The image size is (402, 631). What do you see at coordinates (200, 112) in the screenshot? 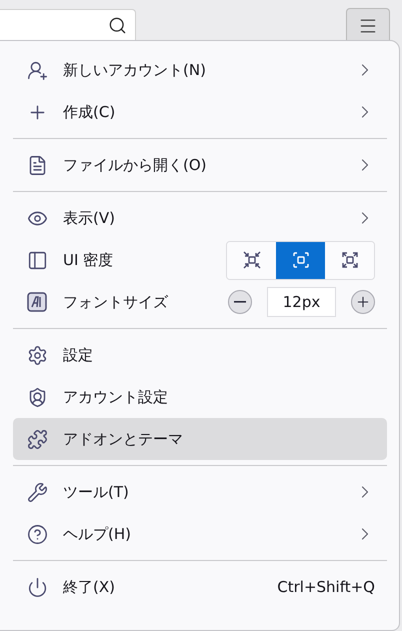
I see `menu-item: 作成(C)` at bounding box center [200, 112].